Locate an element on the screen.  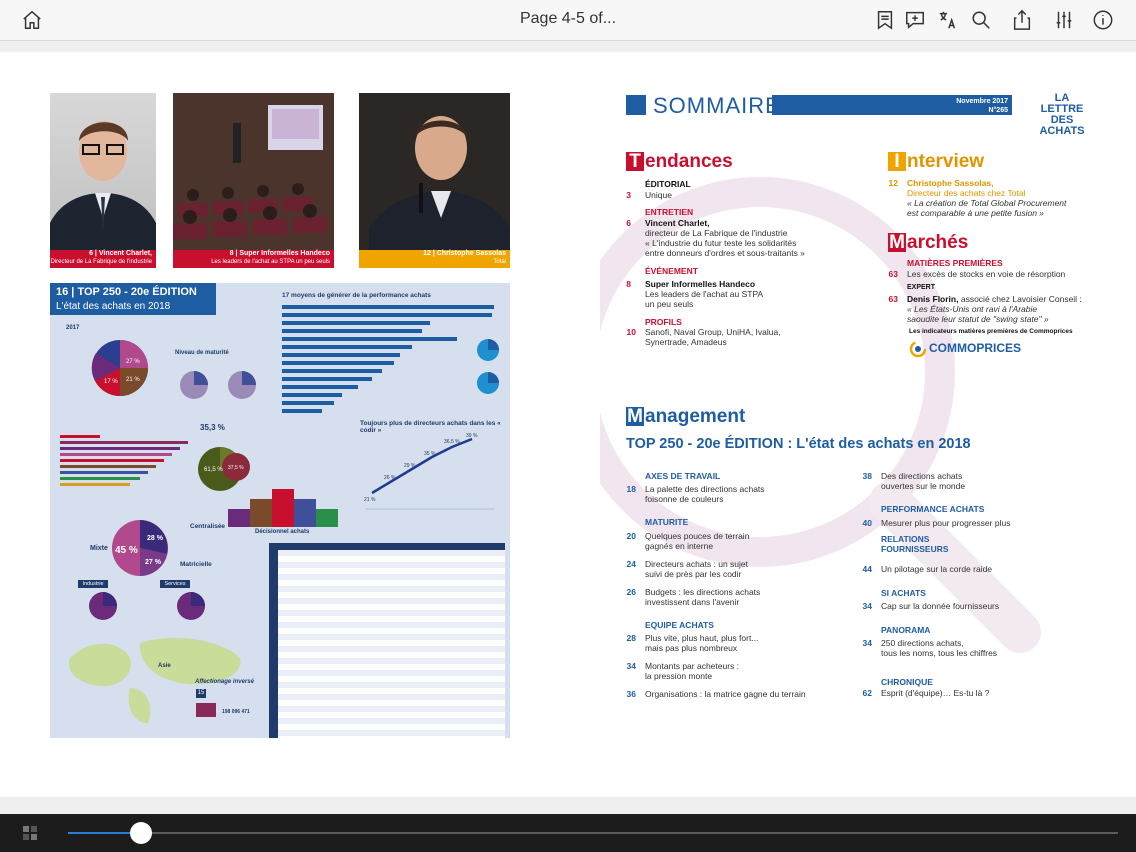
info-icon is located at coordinates (1103, 20).